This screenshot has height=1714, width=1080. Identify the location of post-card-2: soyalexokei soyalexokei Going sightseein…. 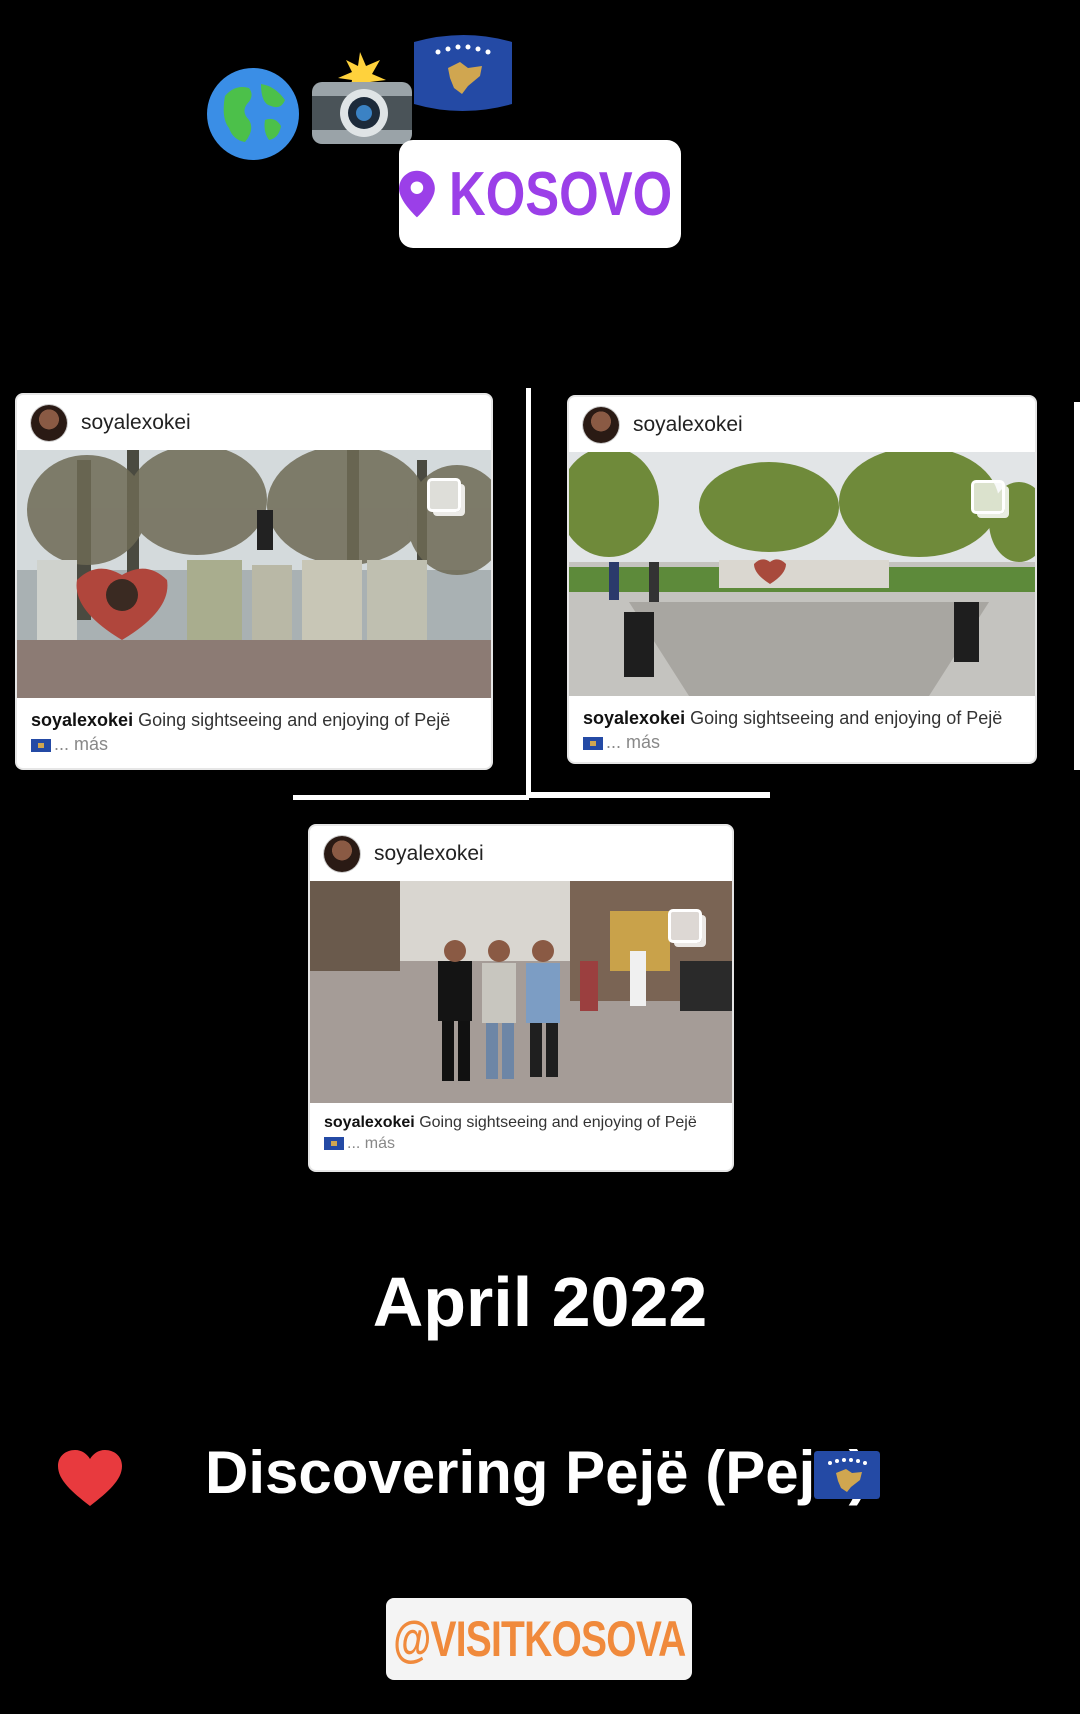
(802, 579).